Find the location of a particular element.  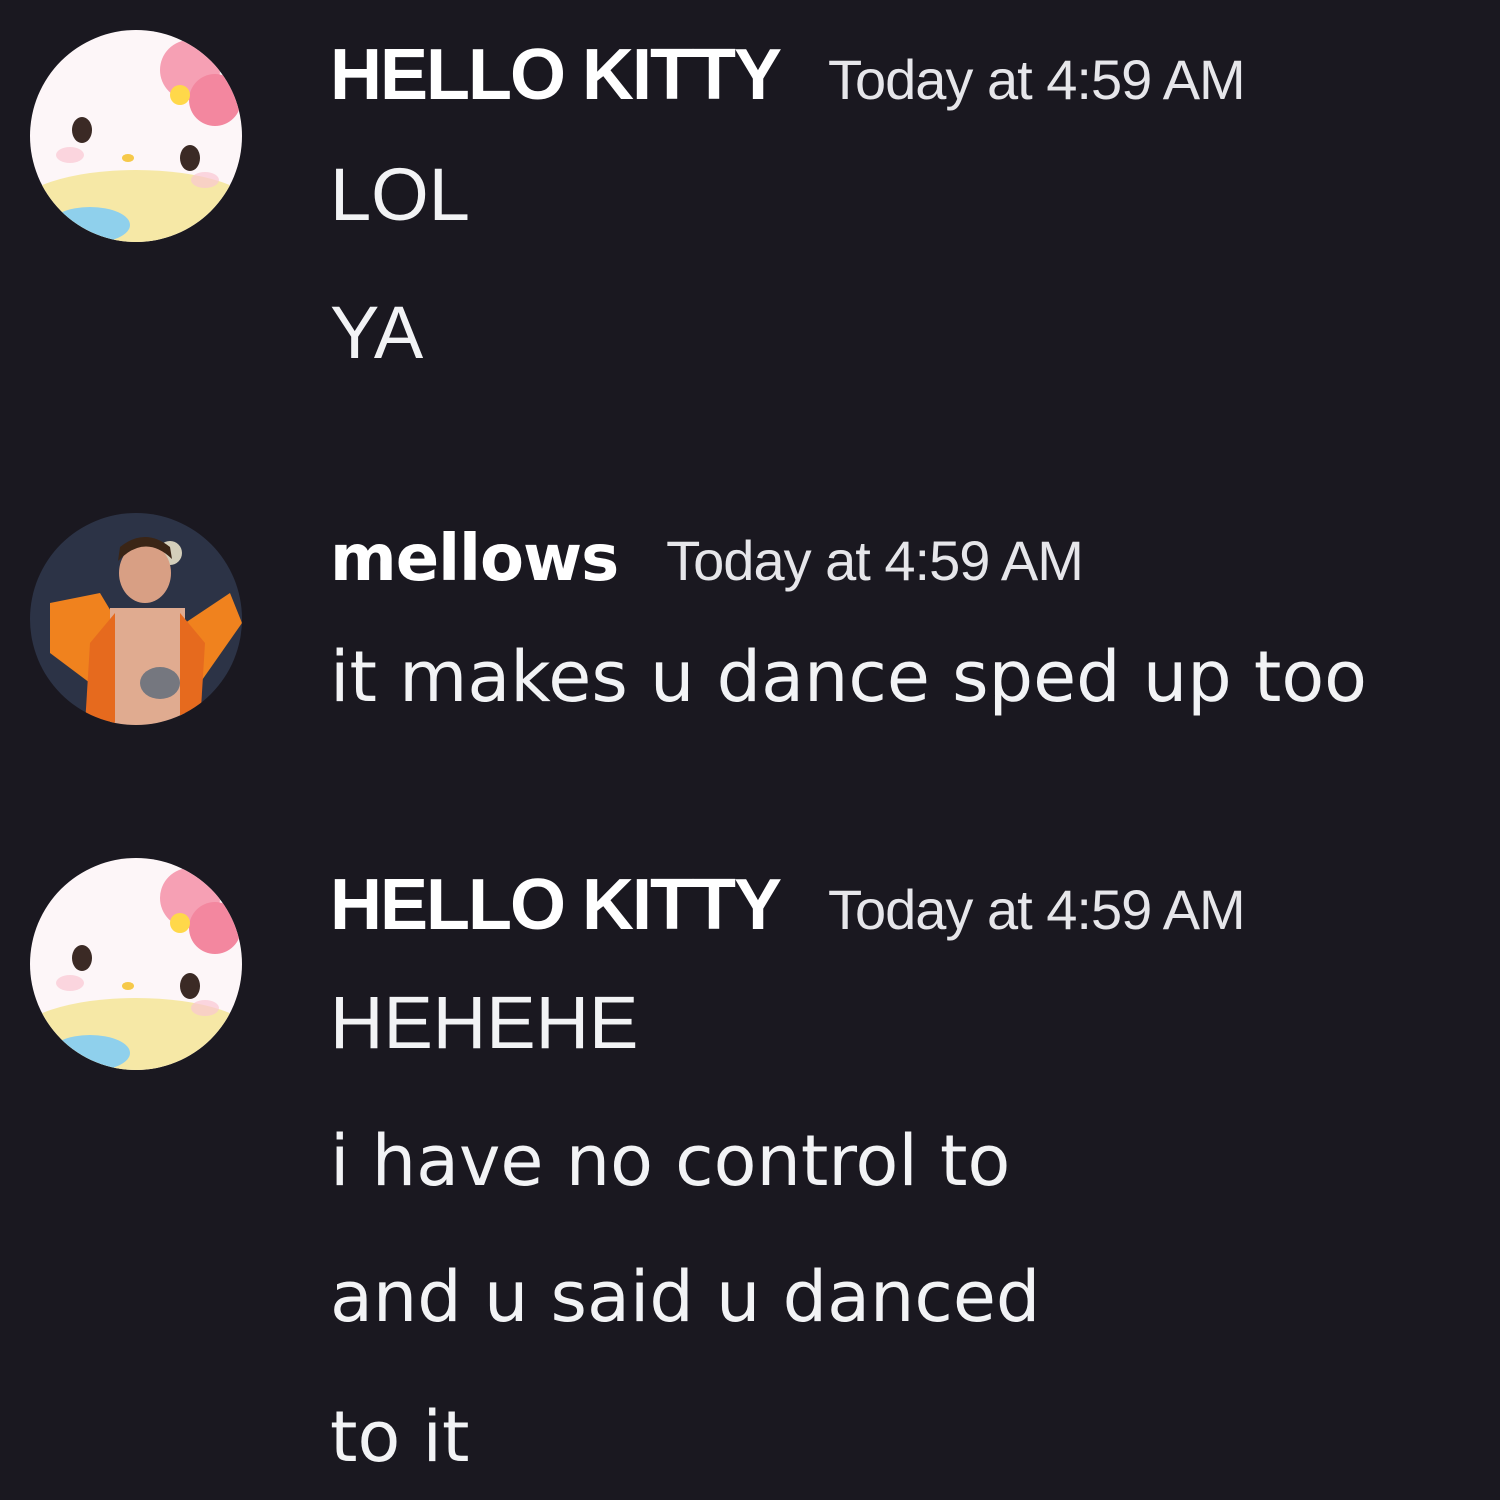

message-text: i have no control to is located at coordinates (670, 1161).